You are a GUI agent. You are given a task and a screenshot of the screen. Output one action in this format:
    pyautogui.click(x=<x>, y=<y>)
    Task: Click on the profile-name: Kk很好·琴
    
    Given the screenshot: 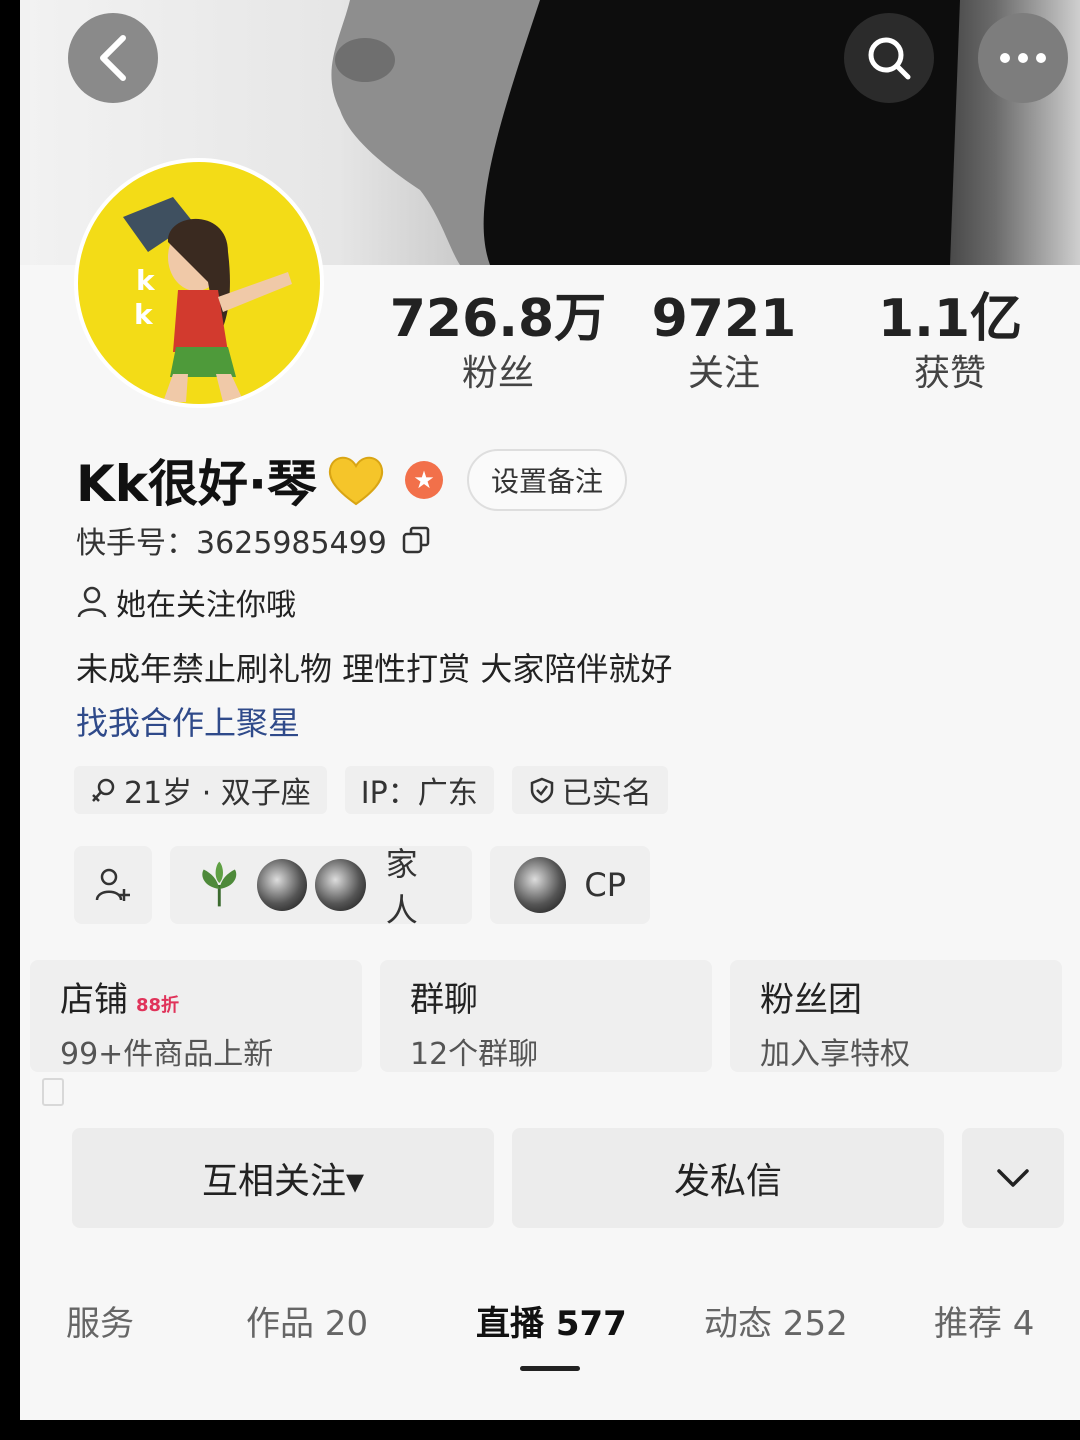 What is the action you would take?
    pyautogui.click(x=196, y=484)
    